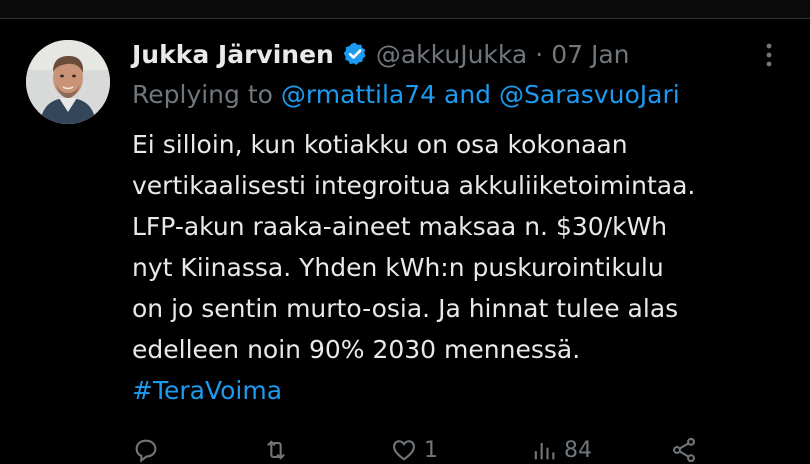  I want to click on like-button: 1, so click(460, 450).